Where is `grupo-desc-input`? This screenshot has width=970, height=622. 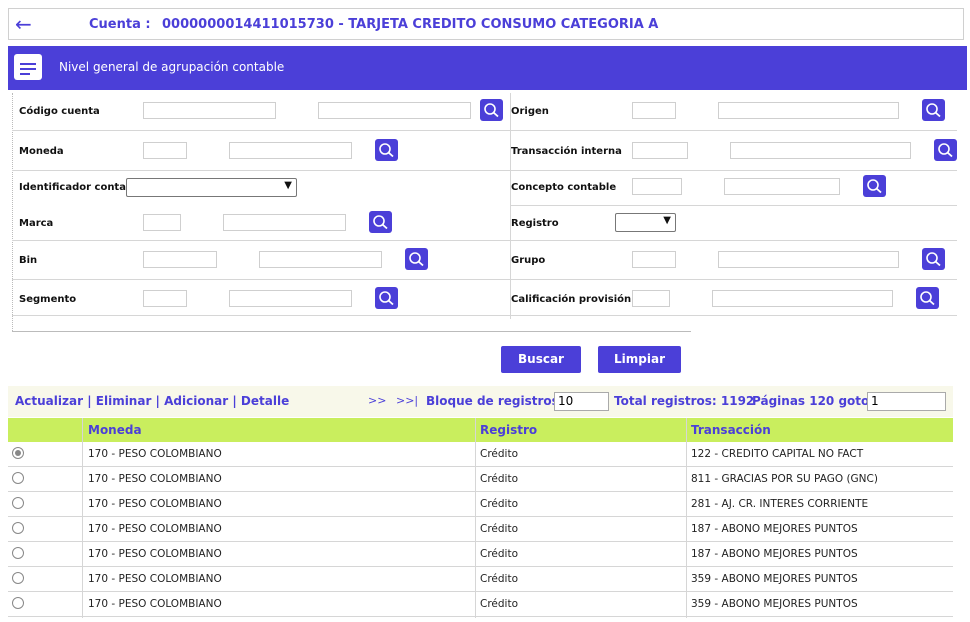
grupo-desc-input is located at coordinates (808, 259).